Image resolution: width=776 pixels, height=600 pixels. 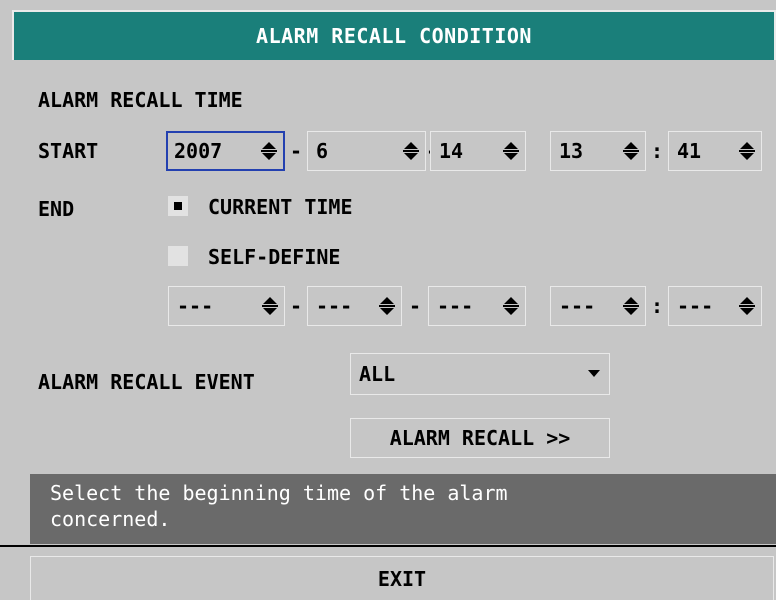 I want to click on chevron-down-icon, so click(x=594, y=374).